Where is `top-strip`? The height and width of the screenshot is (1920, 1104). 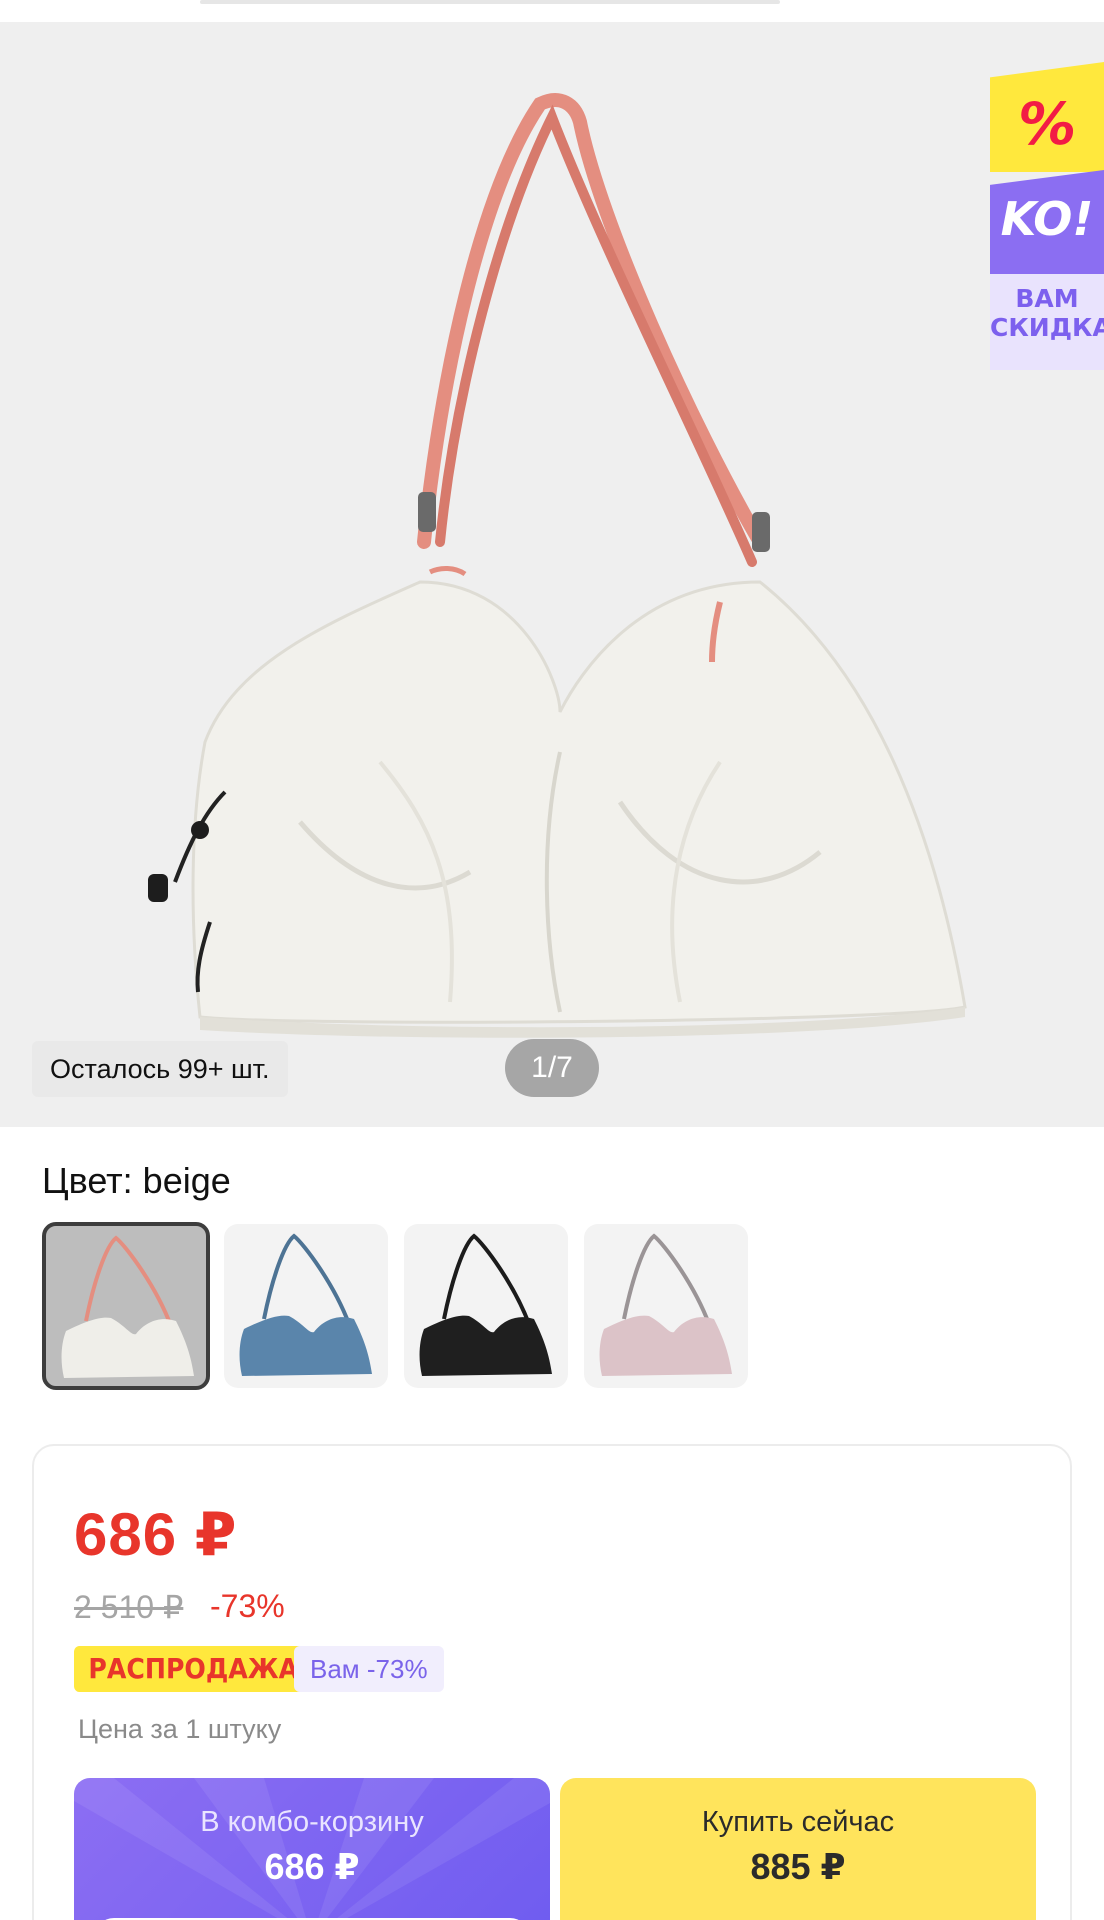 top-strip is located at coordinates (552, 11).